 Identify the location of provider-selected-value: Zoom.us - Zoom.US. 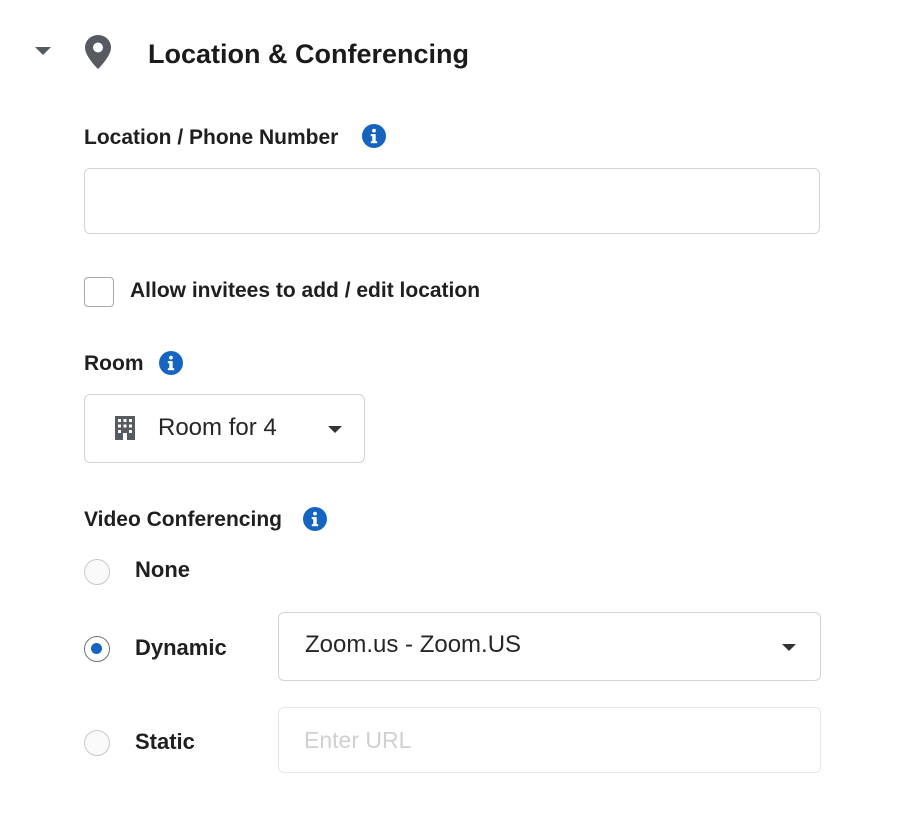
(413, 644).